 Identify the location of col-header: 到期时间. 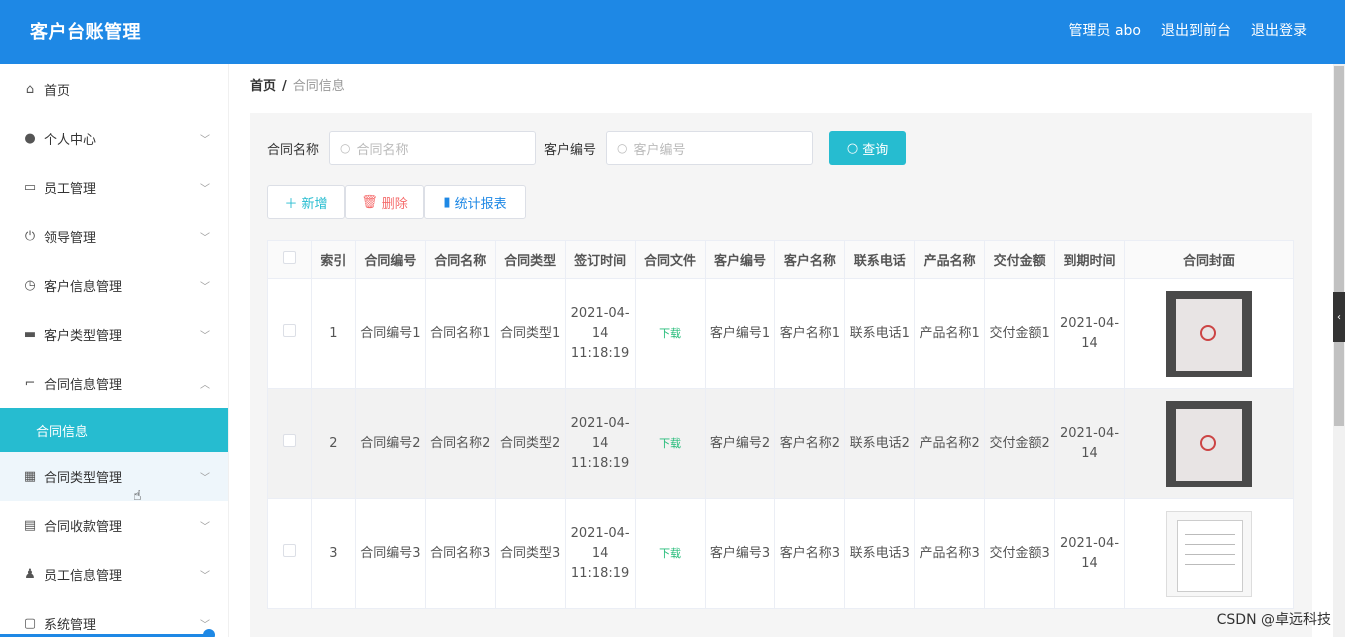
(1089, 259).